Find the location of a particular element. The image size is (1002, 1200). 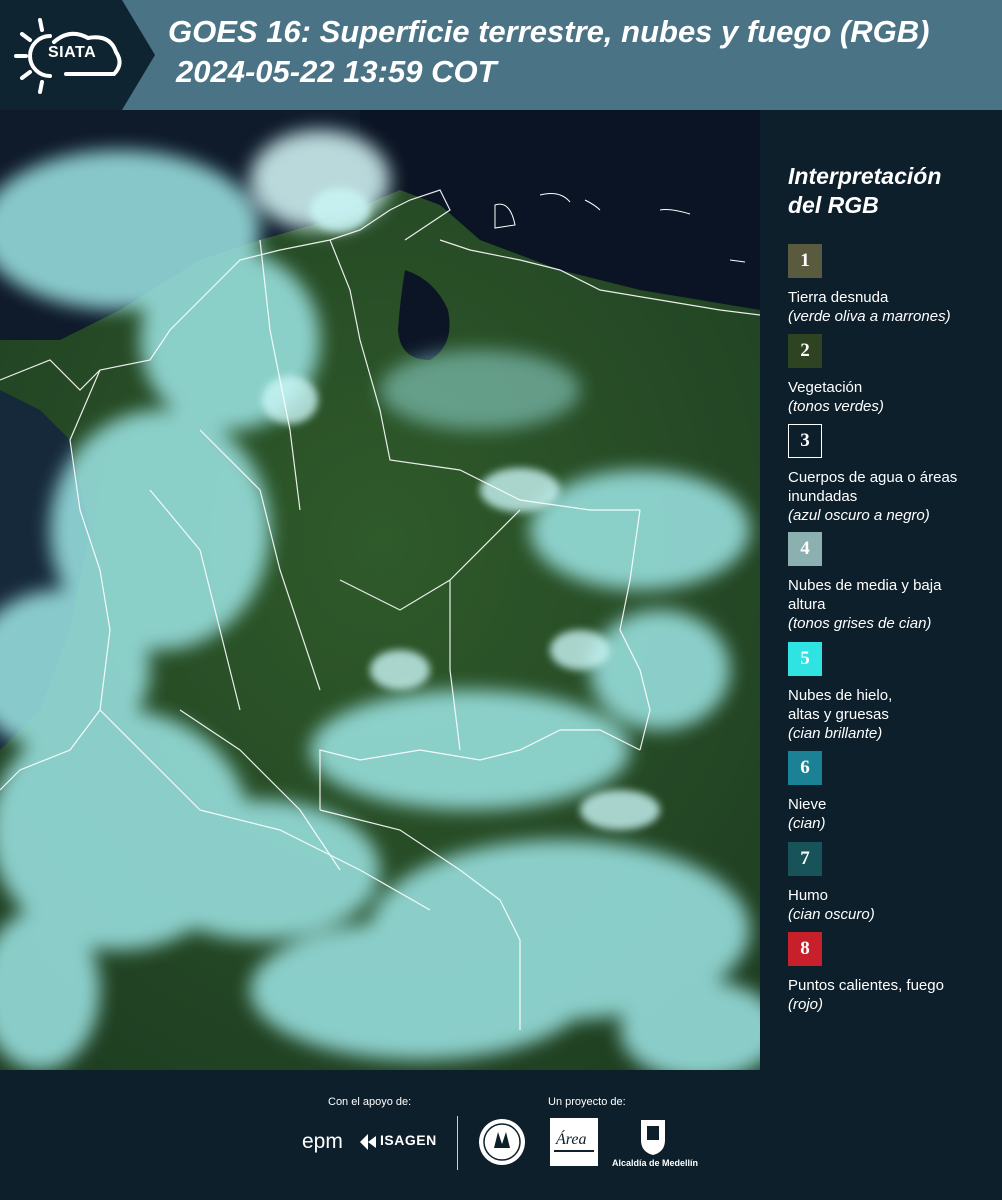

legend-item-desc: (cian) is located at coordinates (807, 823).